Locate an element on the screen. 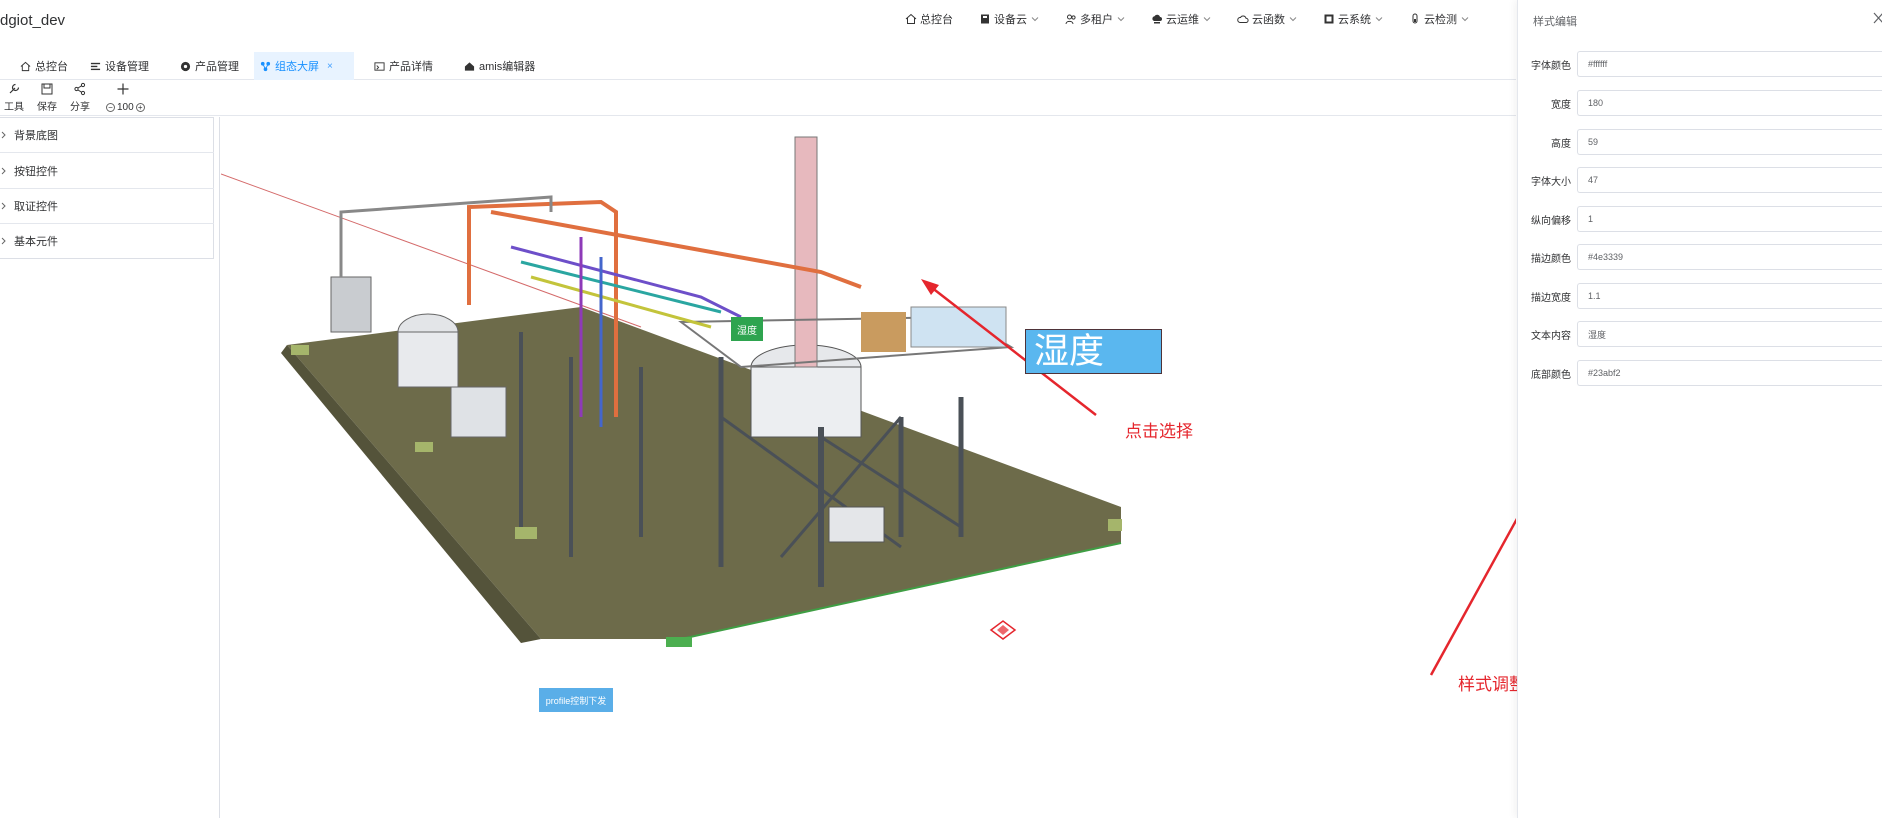  tab-amis-editor: amis编辑器 is located at coordinates (499, 66).